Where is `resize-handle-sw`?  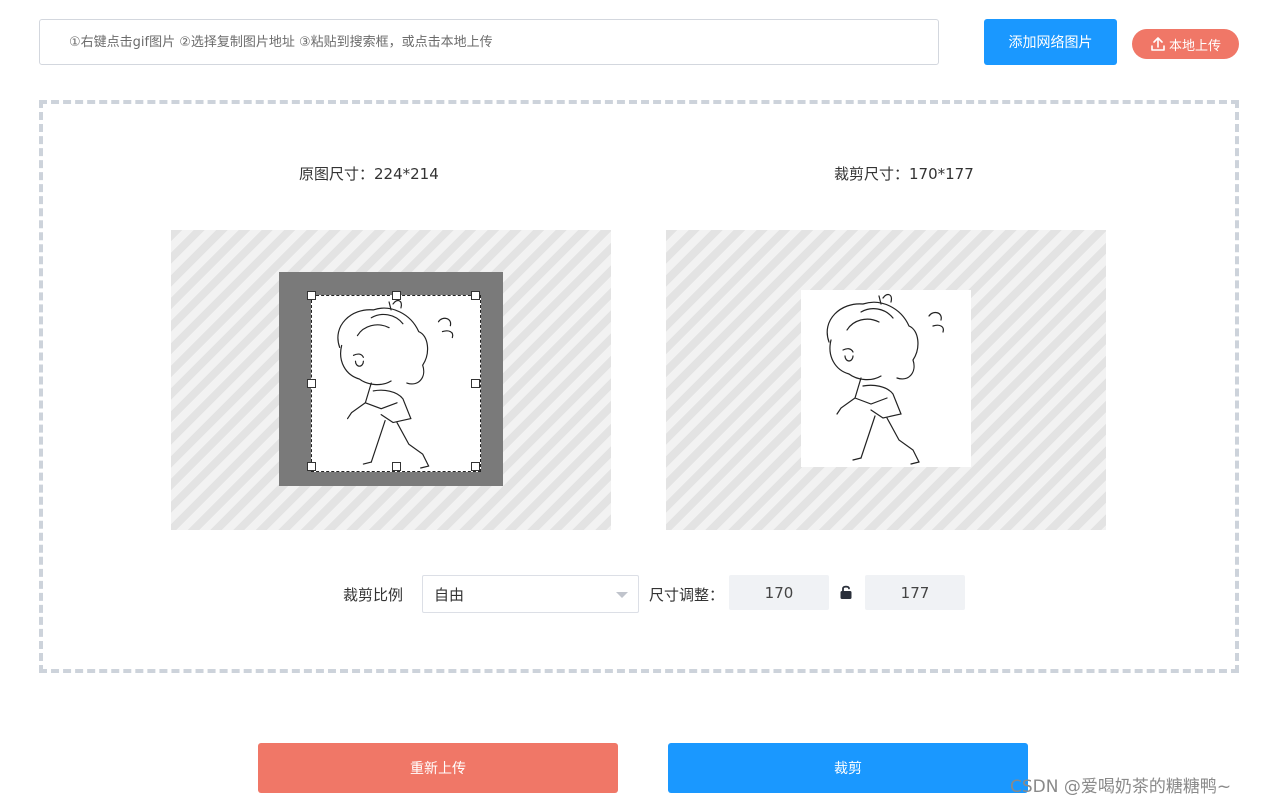
resize-handle-sw is located at coordinates (311, 466).